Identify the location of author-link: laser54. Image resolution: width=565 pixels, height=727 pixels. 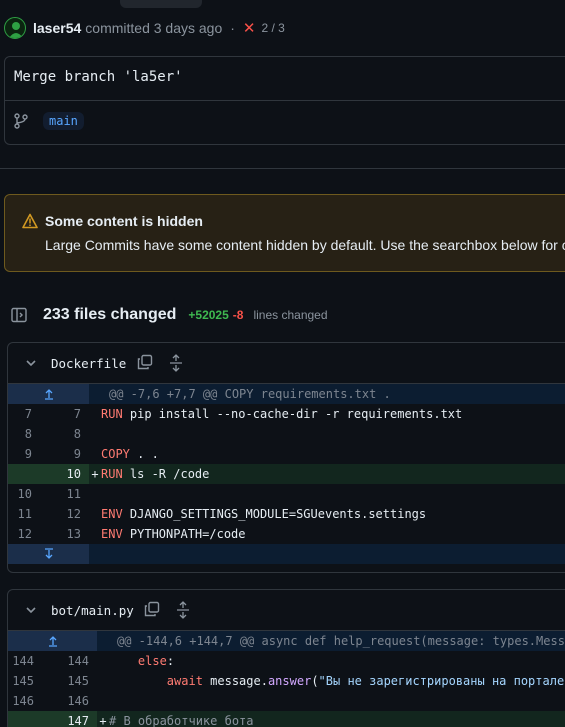
(57, 28).